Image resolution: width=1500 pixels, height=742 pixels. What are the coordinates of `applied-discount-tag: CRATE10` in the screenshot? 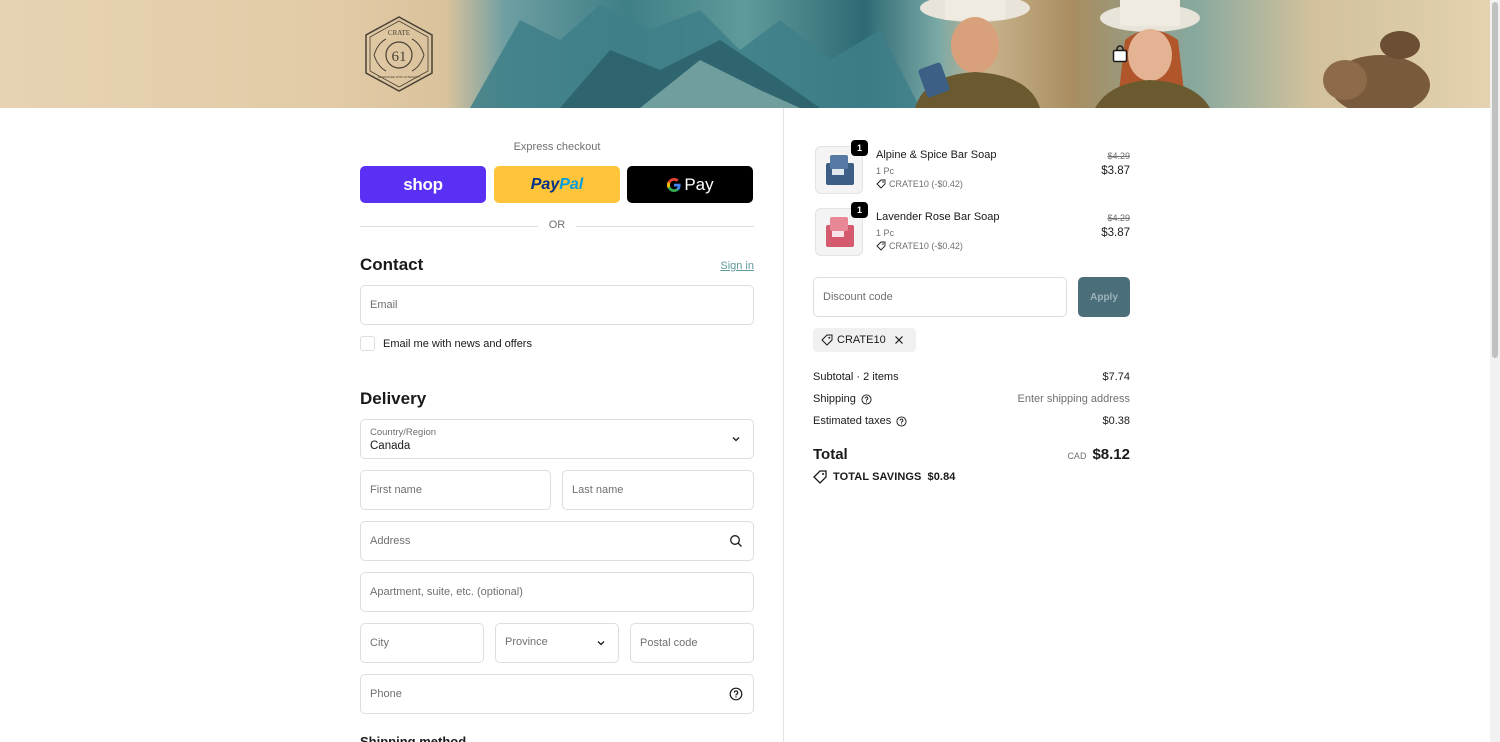 It's located at (864, 340).